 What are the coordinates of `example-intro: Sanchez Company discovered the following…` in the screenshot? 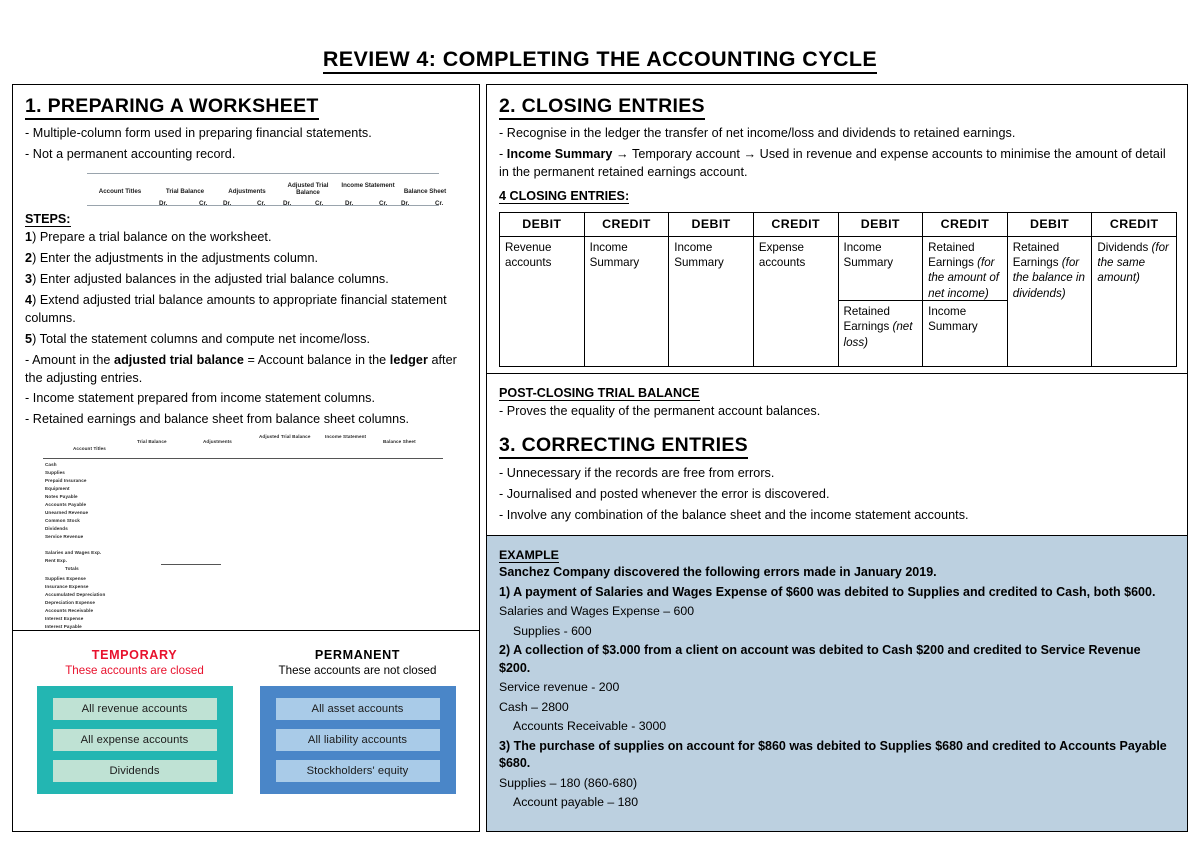 It's located at (718, 572).